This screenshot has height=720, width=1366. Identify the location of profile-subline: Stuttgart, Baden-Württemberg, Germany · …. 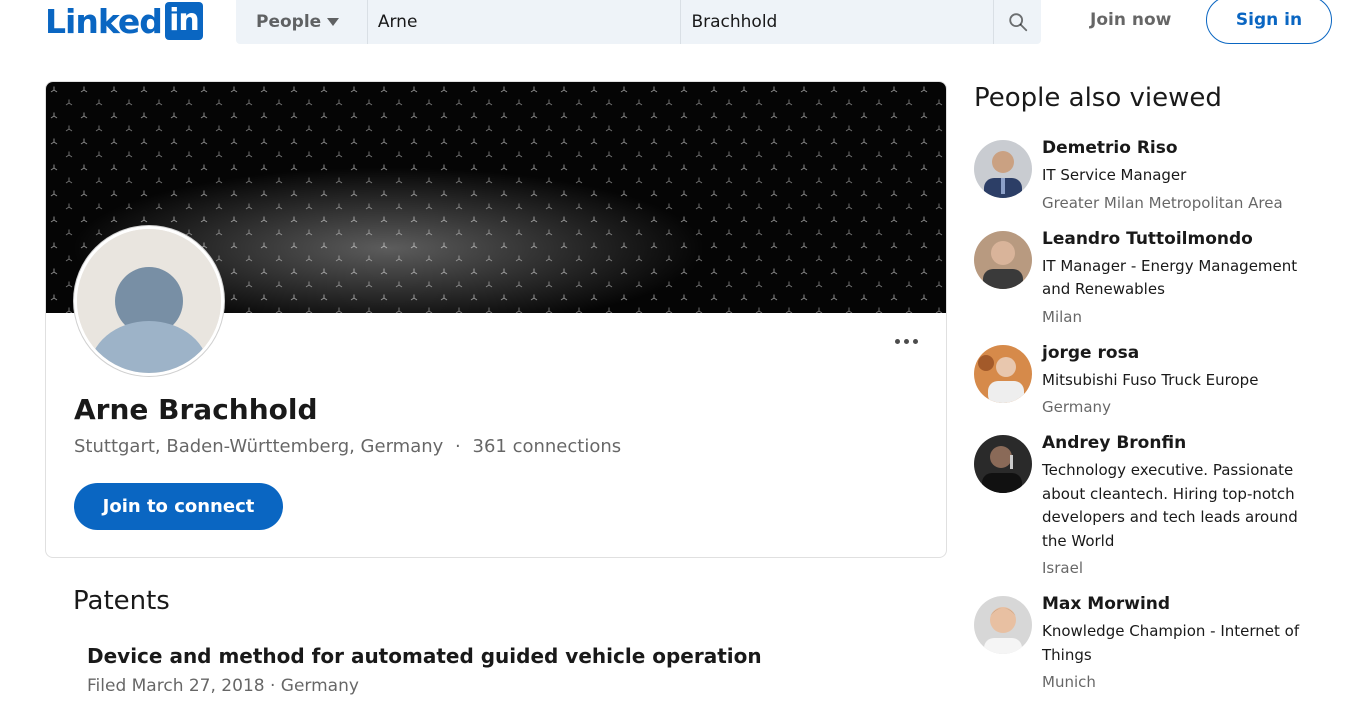
(347, 446).